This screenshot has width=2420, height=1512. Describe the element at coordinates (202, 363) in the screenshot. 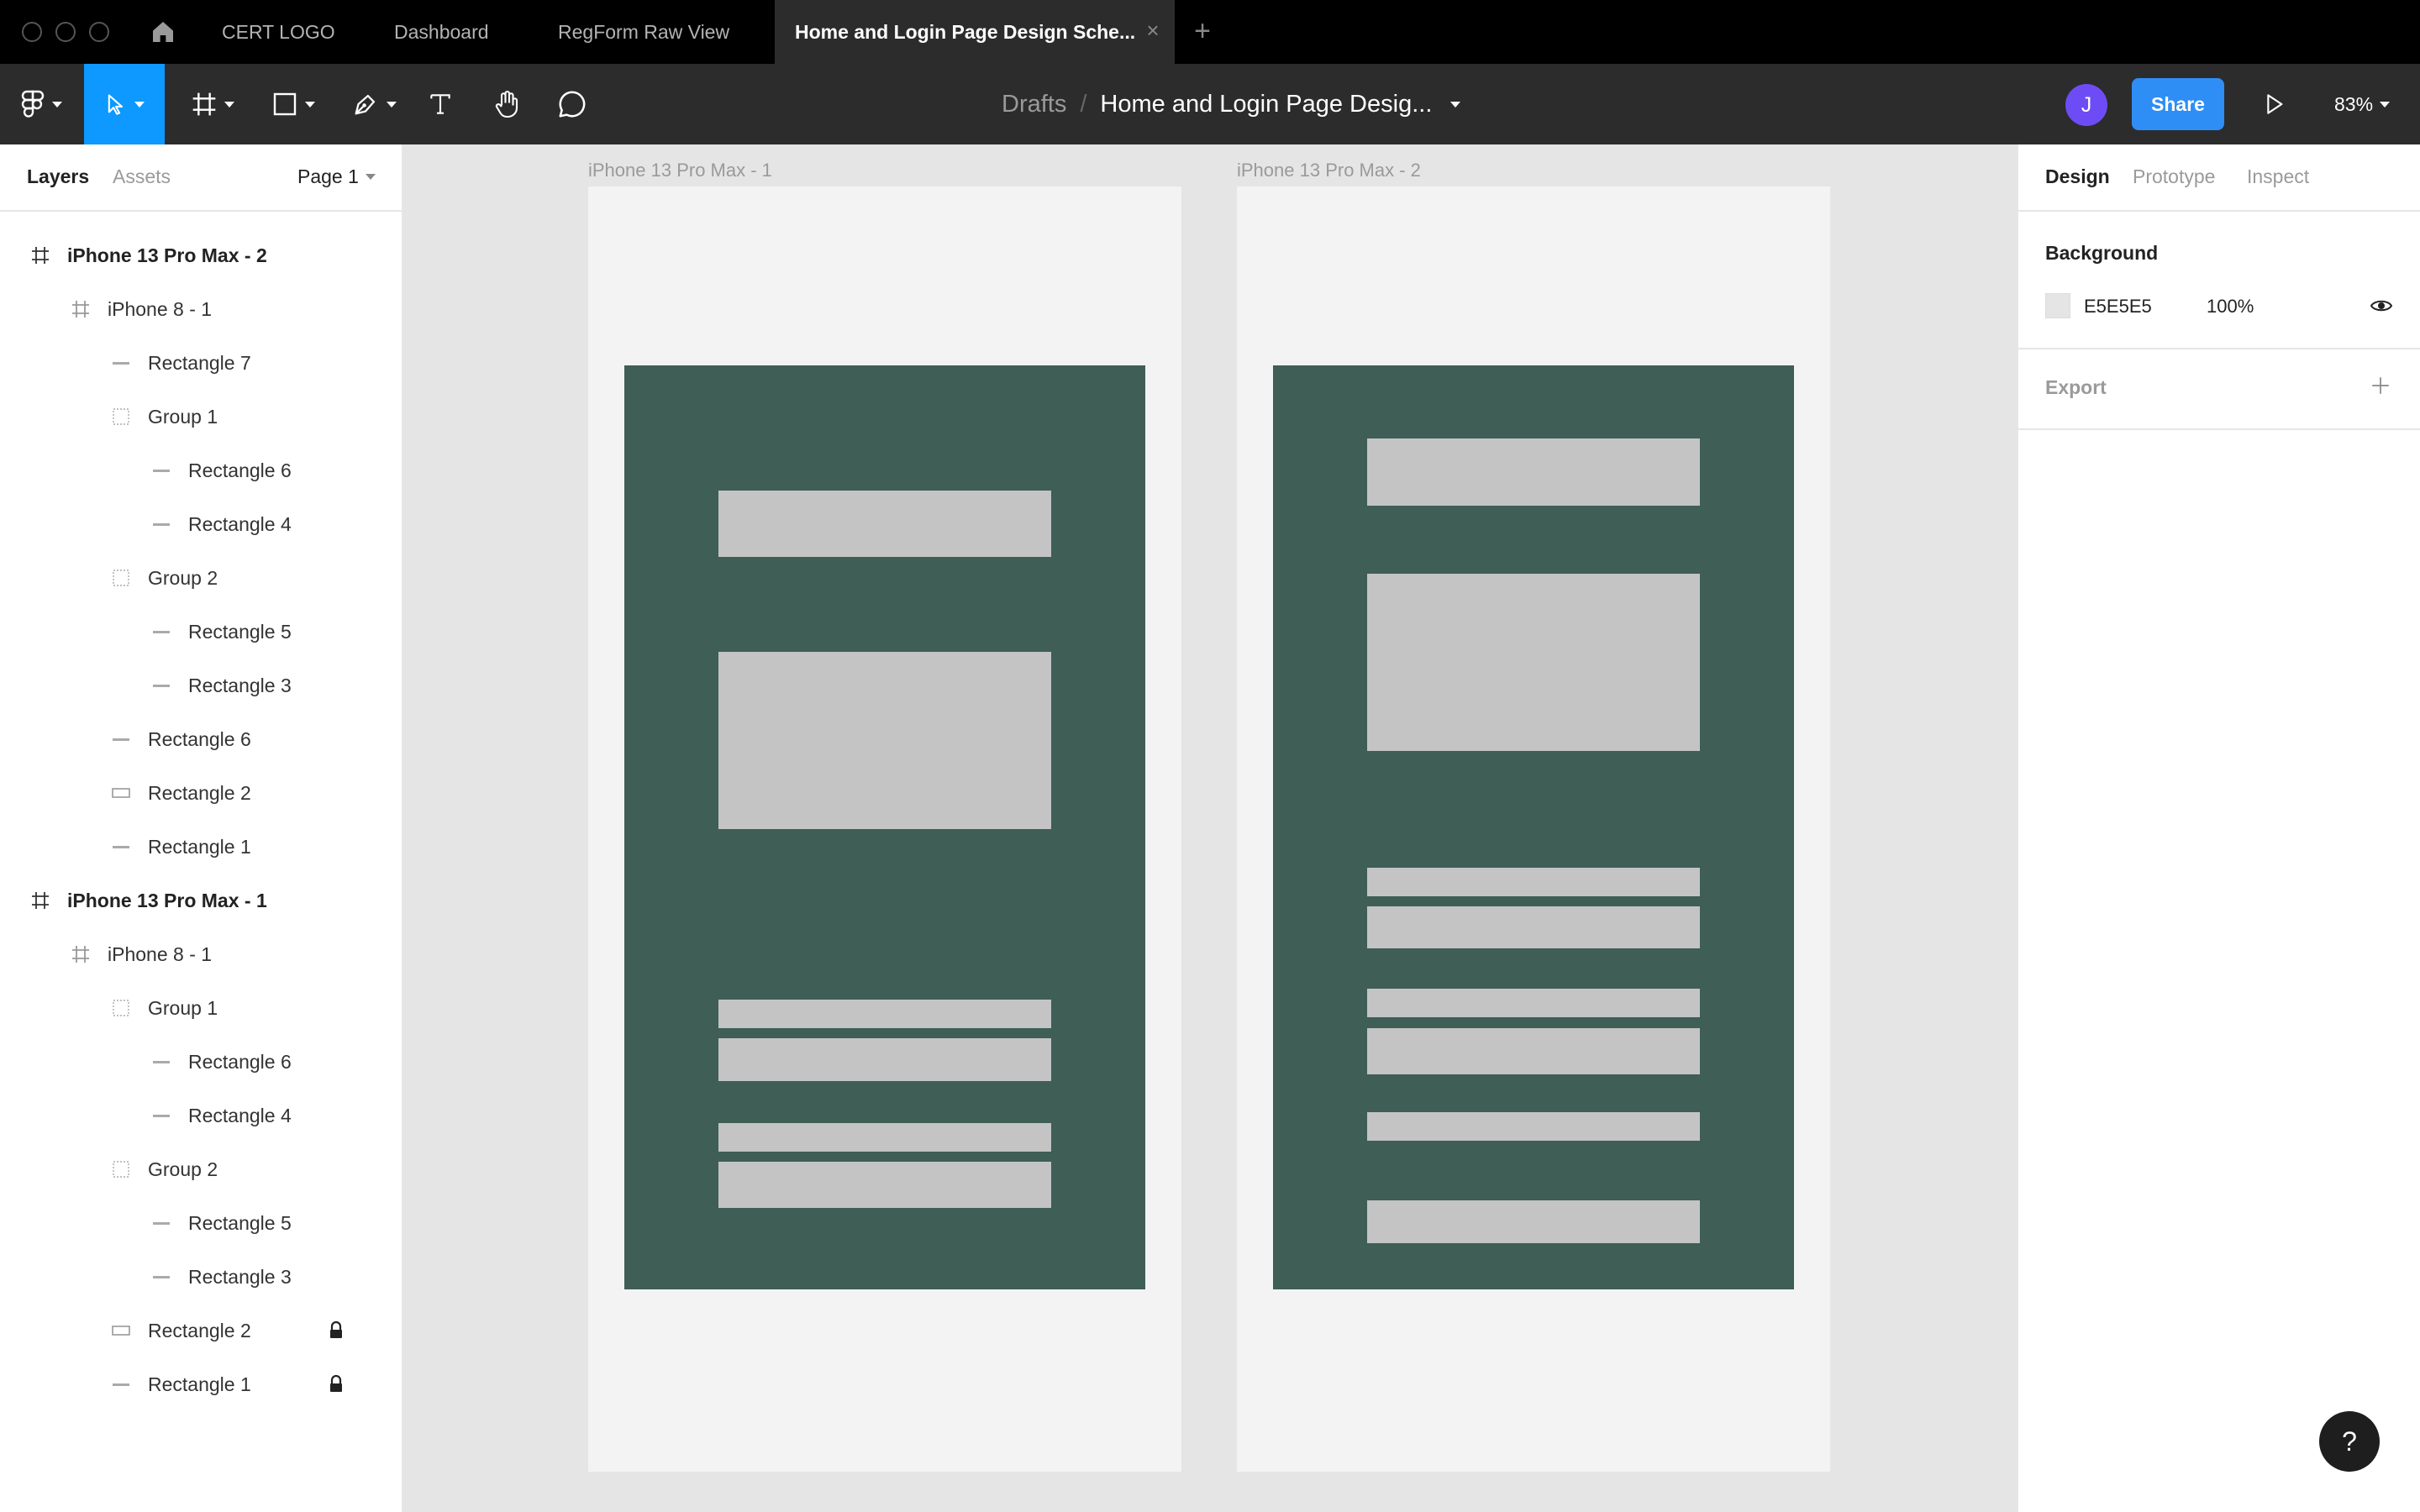

I see `layer-row: Rectangle 7` at that location.